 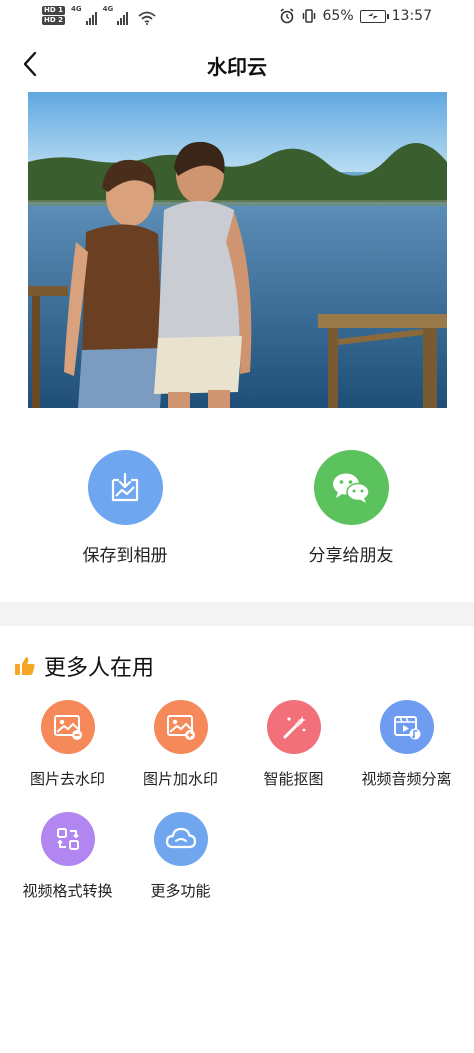 I want to click on convert-icon, so click(x=67, y=839).